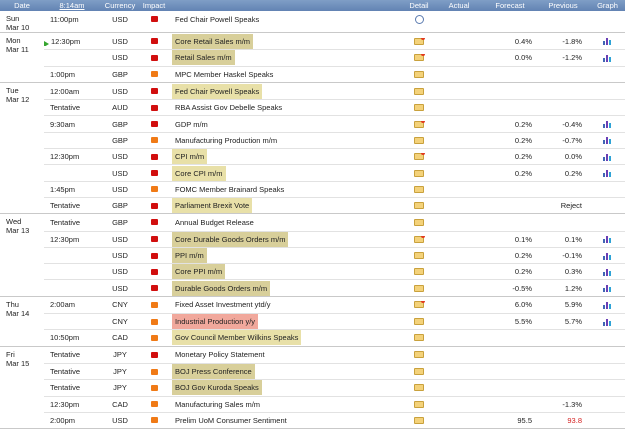 This screenshot has width=625, height=435. What do you see at coordinates (231, 420) in the screenshot?
I see `event-title-label: Prelim UoM Consumer Sentiment` at bounding box center [231, 420].